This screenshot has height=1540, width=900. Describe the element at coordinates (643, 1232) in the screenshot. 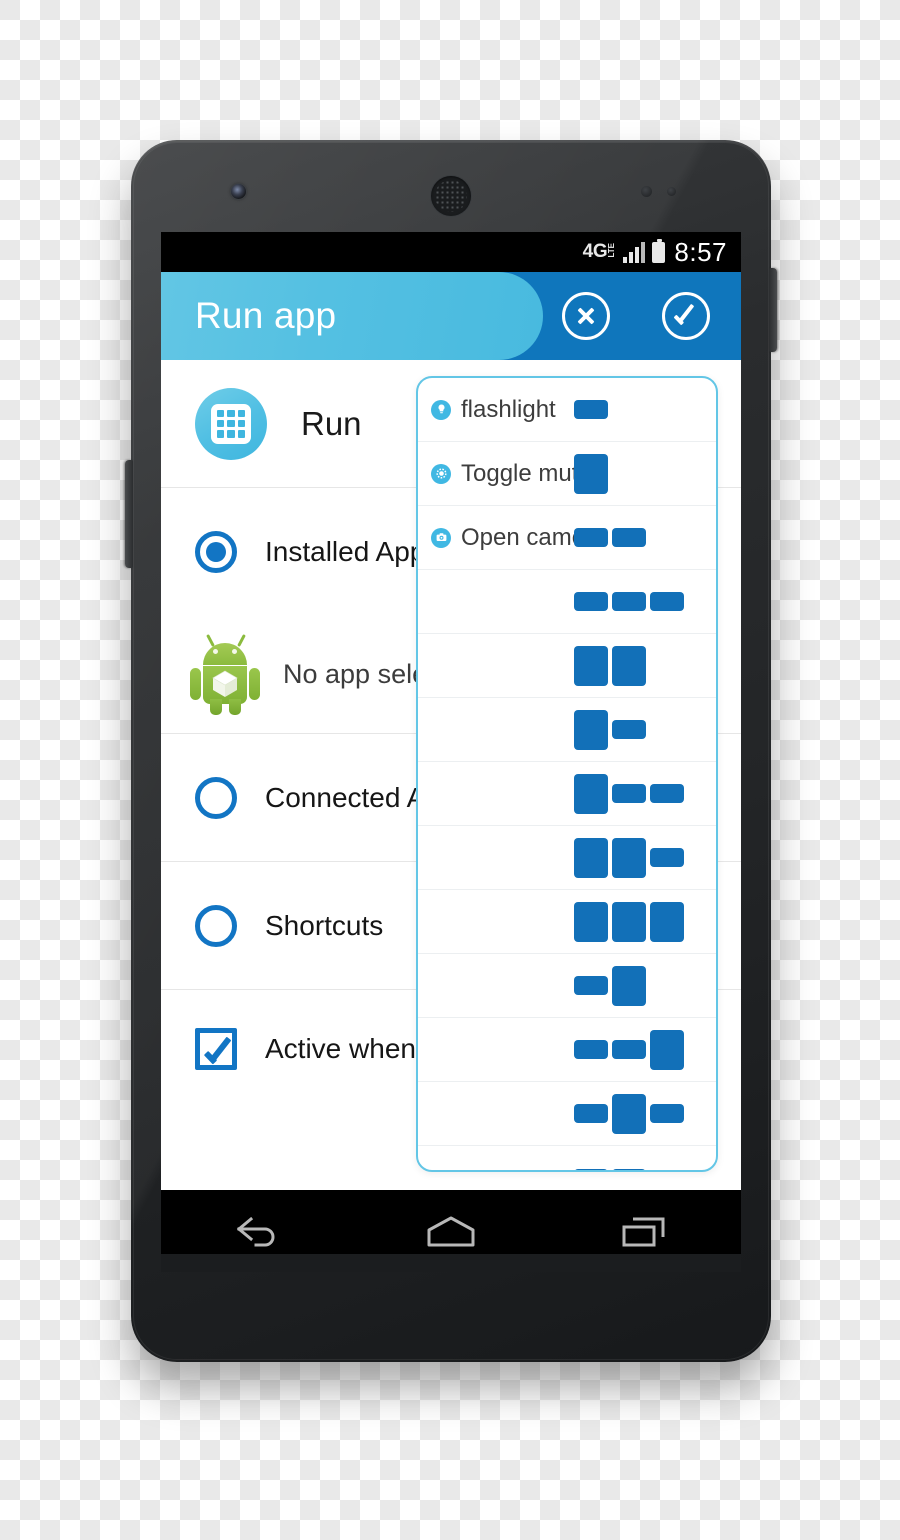

I see `recent-apps-icon` at that location.